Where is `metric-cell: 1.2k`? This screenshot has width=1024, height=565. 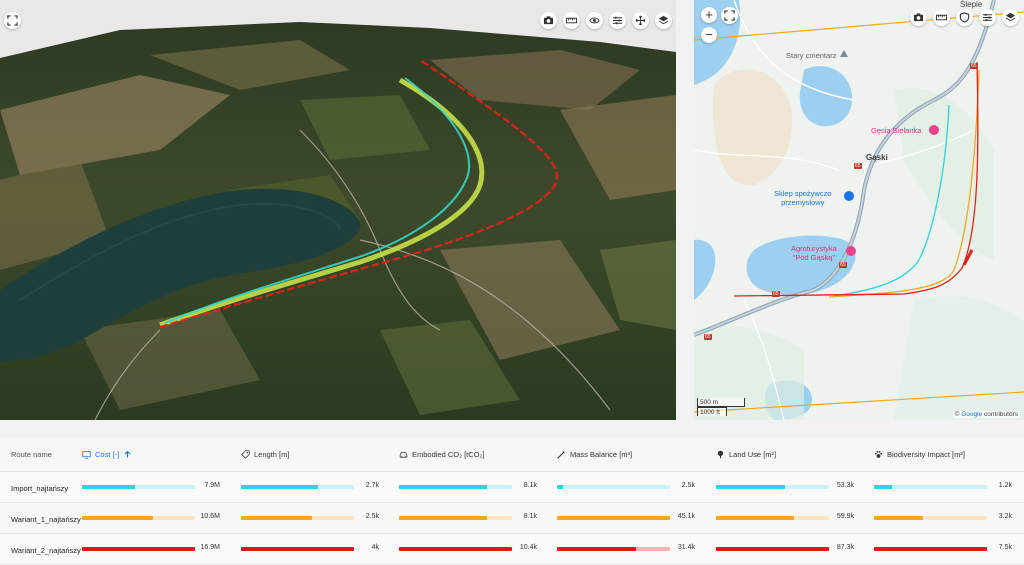 metric-cell: 1.2k is located at coordinates (949, 487).